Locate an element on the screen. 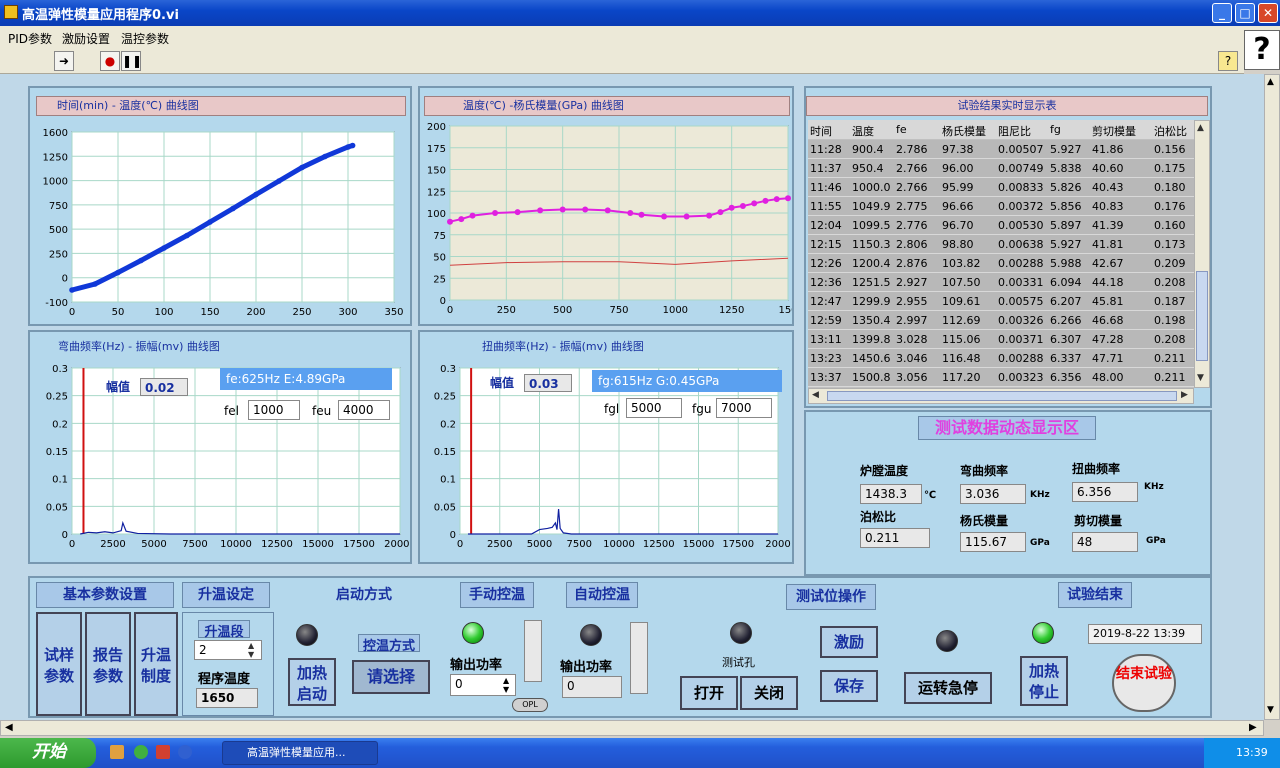 This screenshot has width=1280, height=768. prog-temp-label: 程序温度 is located at coordinates (224, 679).